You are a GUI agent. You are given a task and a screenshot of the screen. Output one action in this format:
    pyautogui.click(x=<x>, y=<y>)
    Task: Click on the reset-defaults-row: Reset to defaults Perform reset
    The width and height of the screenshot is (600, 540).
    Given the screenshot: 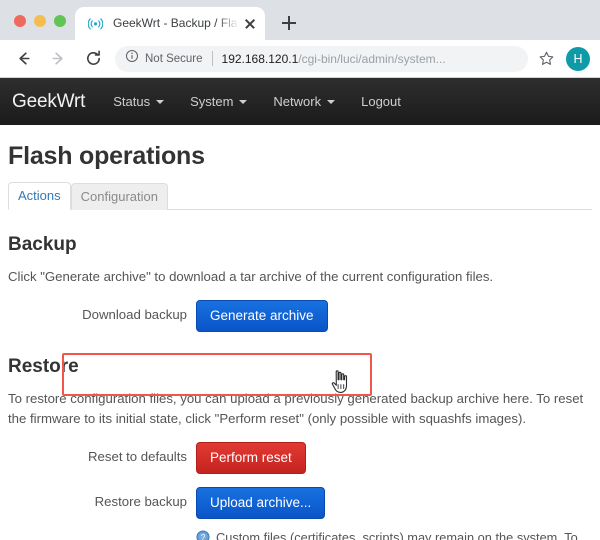 What is the action you would take?
    pyautogui.click(x=300, y=458)
    